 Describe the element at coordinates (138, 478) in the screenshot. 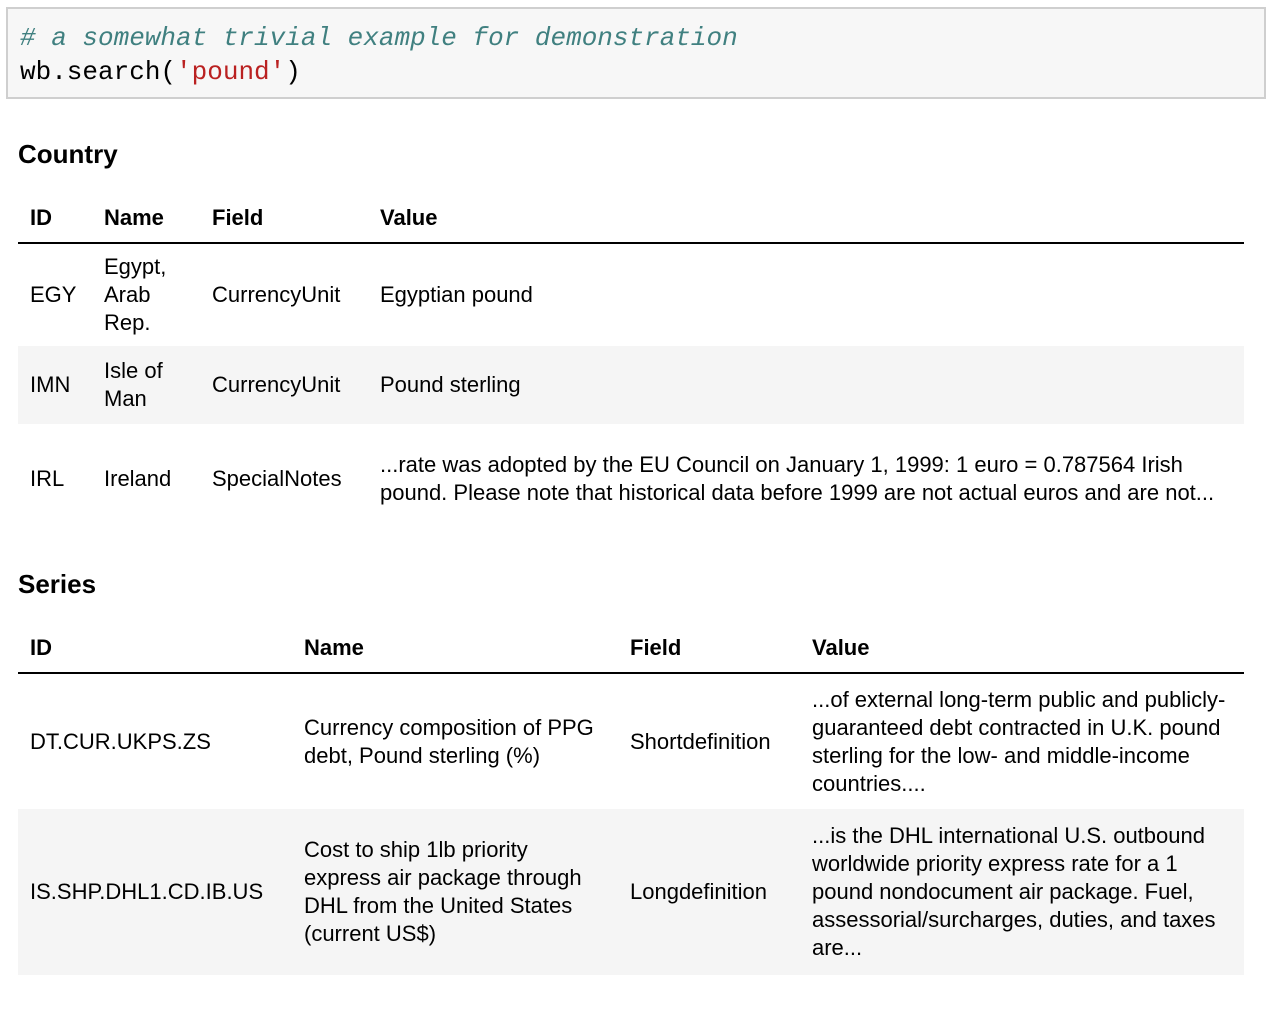

I see `cell-name: Ireland` at that location.